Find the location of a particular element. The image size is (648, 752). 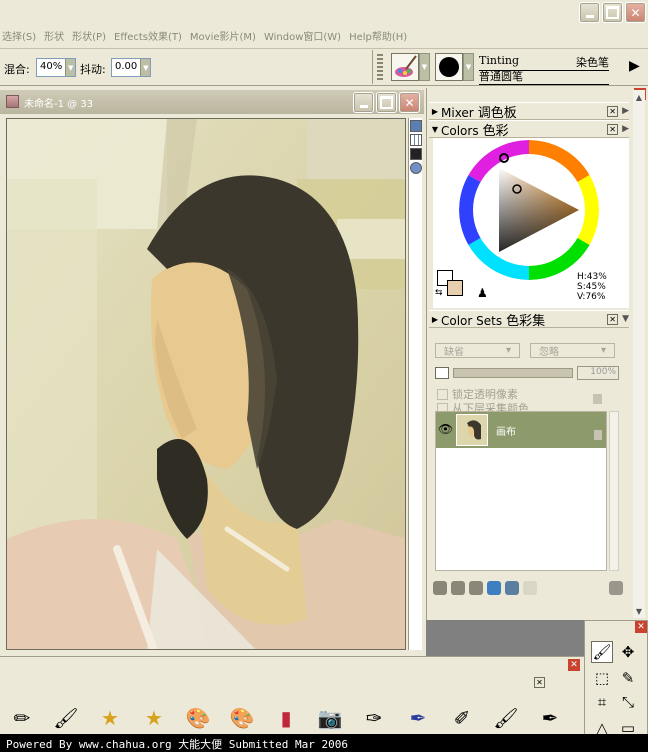

composite-depth-select: 忽略 ▾ is located at coordinates (572, 350).